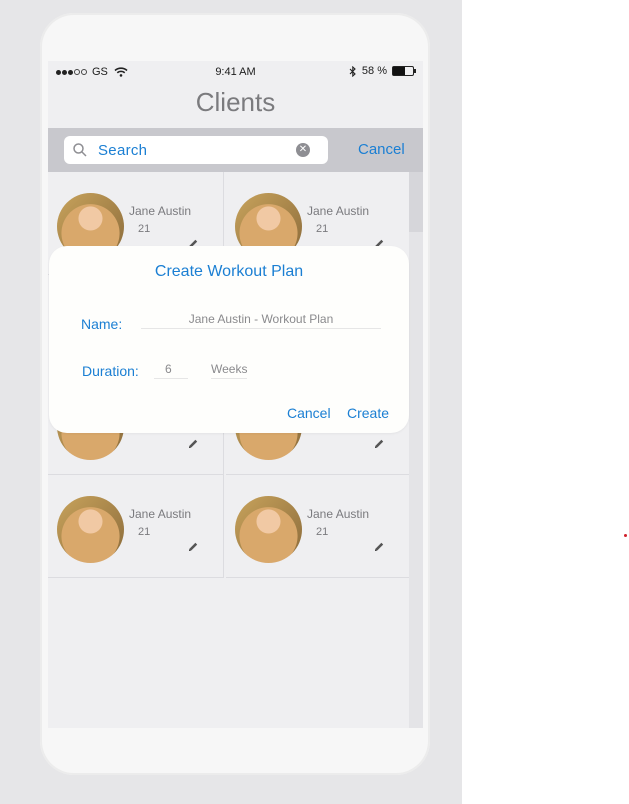 The image size is (629, 804). I want to click on dialog-cancel-button: Cancel, so click(309, 413).